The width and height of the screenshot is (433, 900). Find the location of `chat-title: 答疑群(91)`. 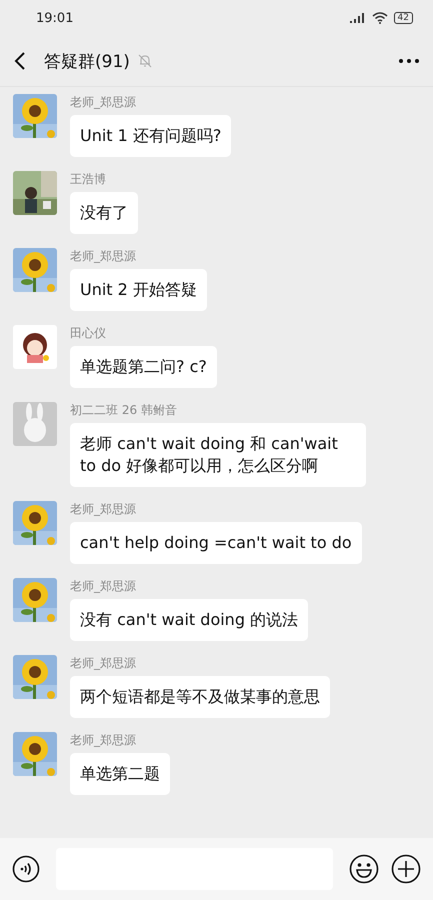

chat-title: 答疑群(91) is located at coordinates (87, 61).